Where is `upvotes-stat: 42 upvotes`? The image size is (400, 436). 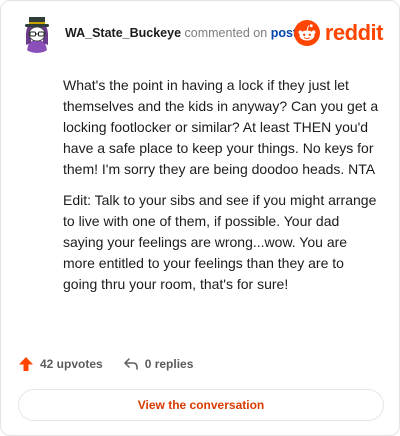 upvotes-stat: 42 upvotes is located at coordinates (60, 364).